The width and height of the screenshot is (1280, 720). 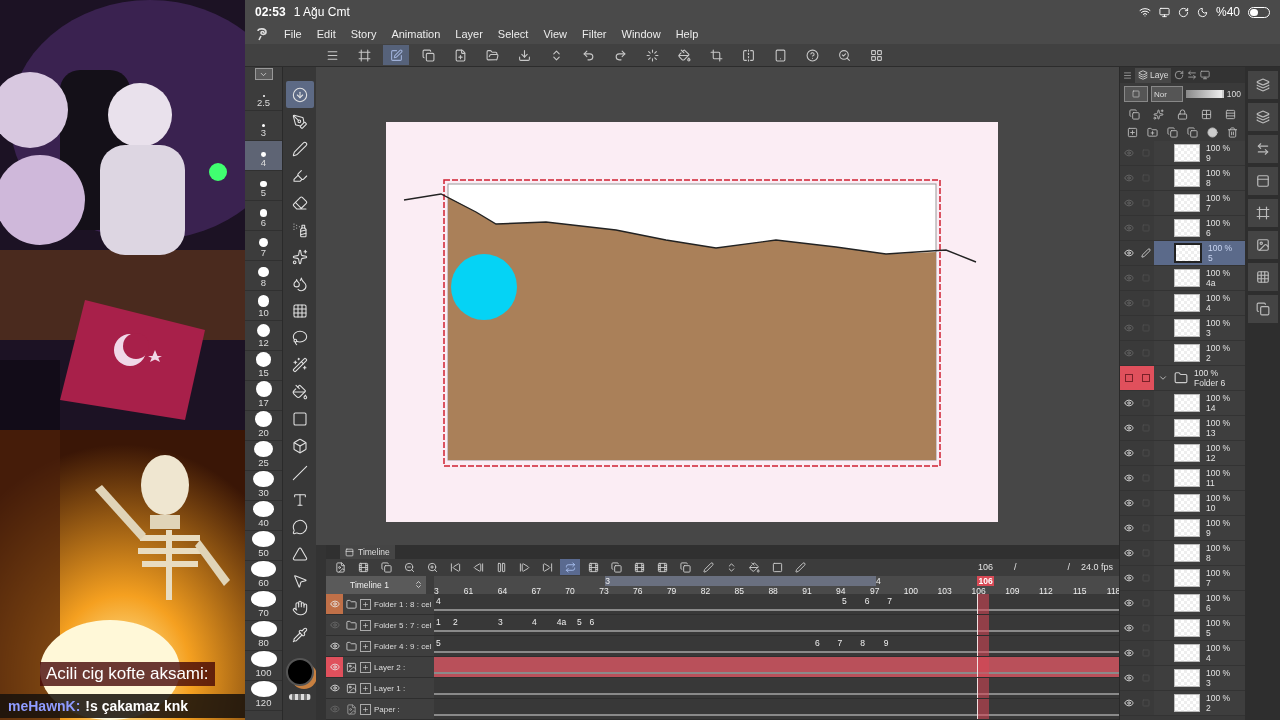 I want to click on brush-size-item: 8, so click(x=263, y=276).